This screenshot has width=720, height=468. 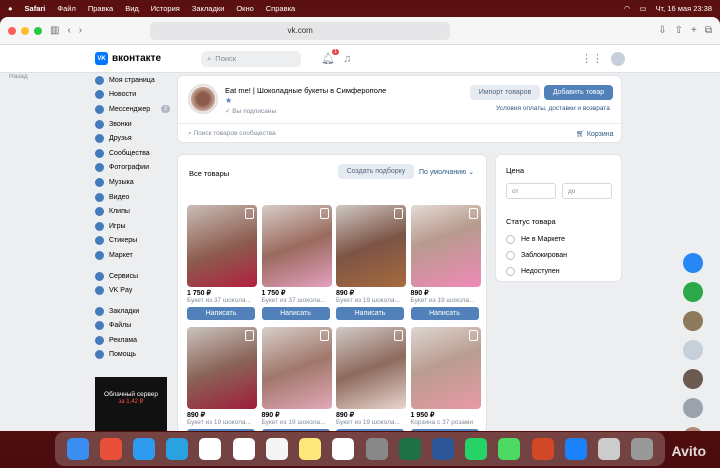 What do you see at coordinates (132, 138) in the screenshot?
I see `nav-item-4: Друзья` at bounding box center [132, 138].